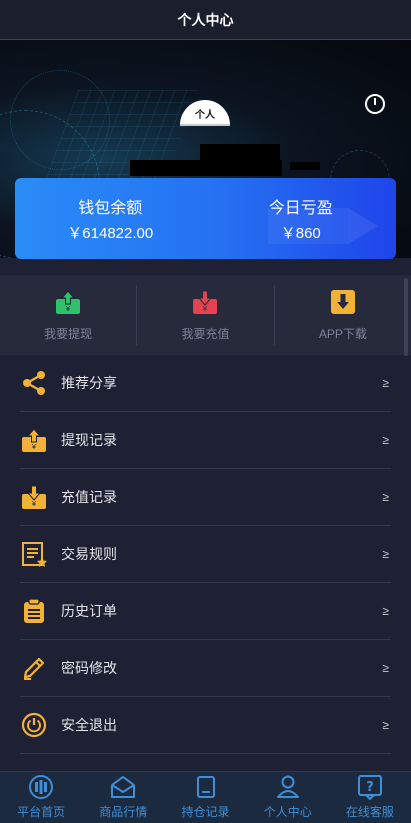  I want to click on wallet-card: 钱包余额 ￥614822.00 今日亏盈 ￥860, so click(205, 218).